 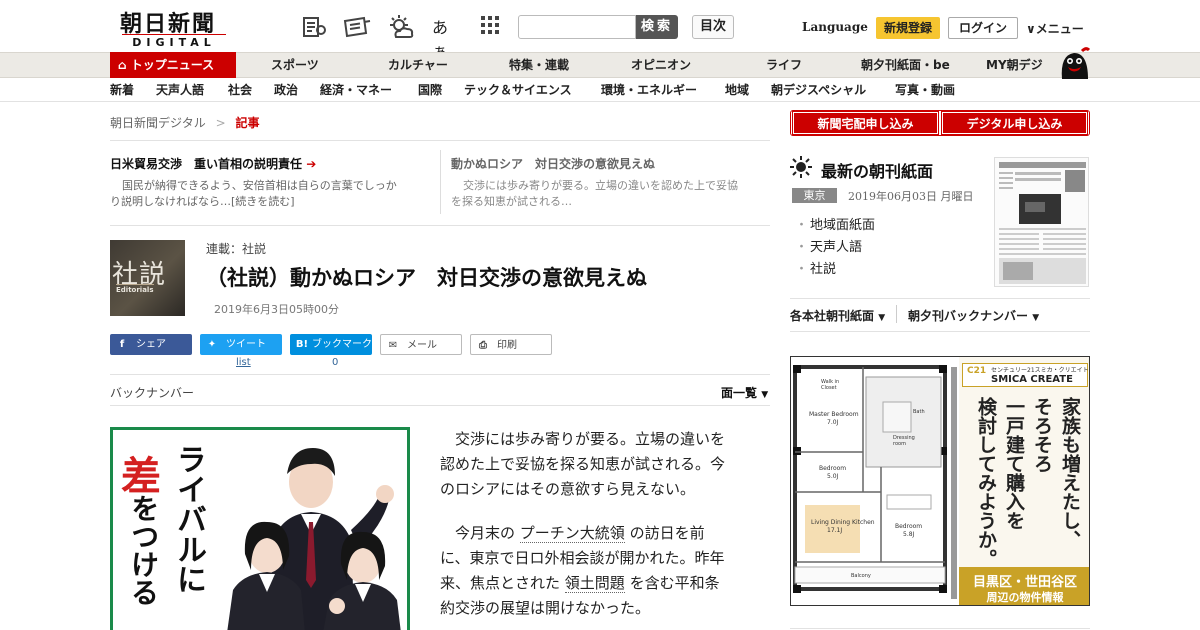 I want to click on paper-date: 2019年06月03日 月曜日, so click(x=911, y=196).